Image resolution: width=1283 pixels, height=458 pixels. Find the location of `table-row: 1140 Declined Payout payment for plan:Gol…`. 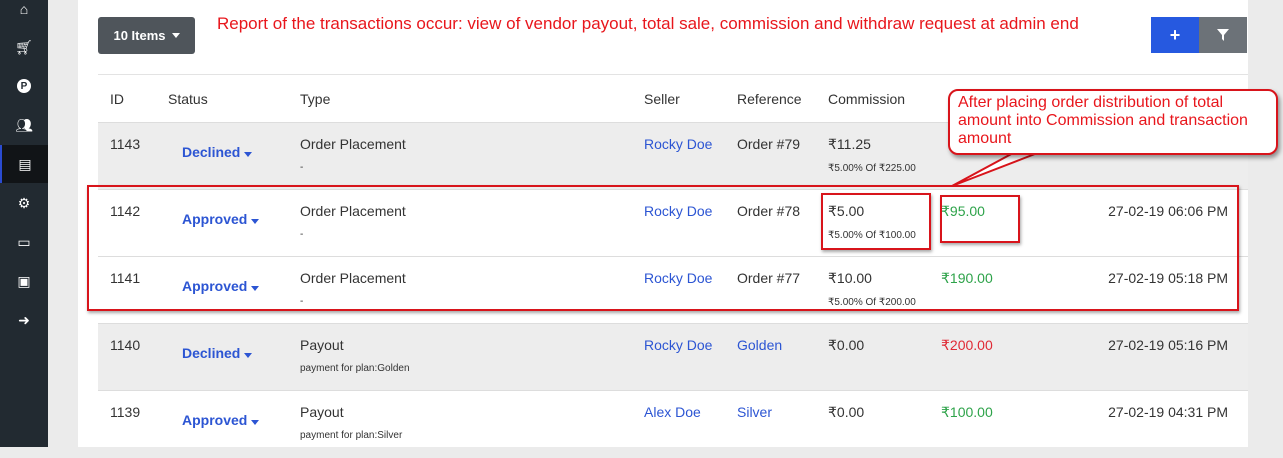

table-row: 1140 Declined Payout payment for plan:Gol… is located at coordinates (673, 357).